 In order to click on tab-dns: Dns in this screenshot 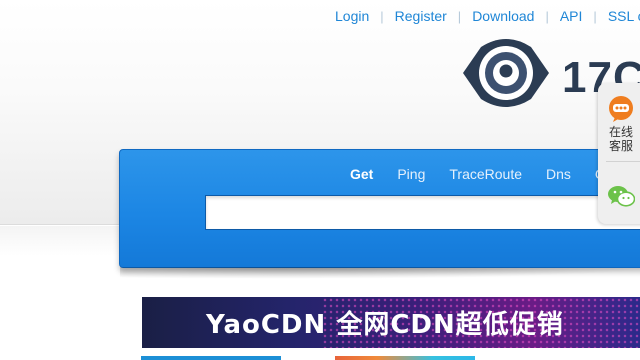, I will do `click(558, 174)`.